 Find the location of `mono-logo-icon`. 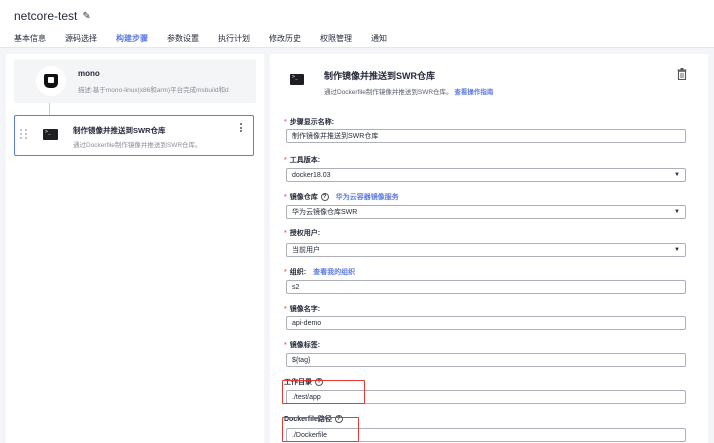

mono-logo-icon is located at coordinates (51, 81).